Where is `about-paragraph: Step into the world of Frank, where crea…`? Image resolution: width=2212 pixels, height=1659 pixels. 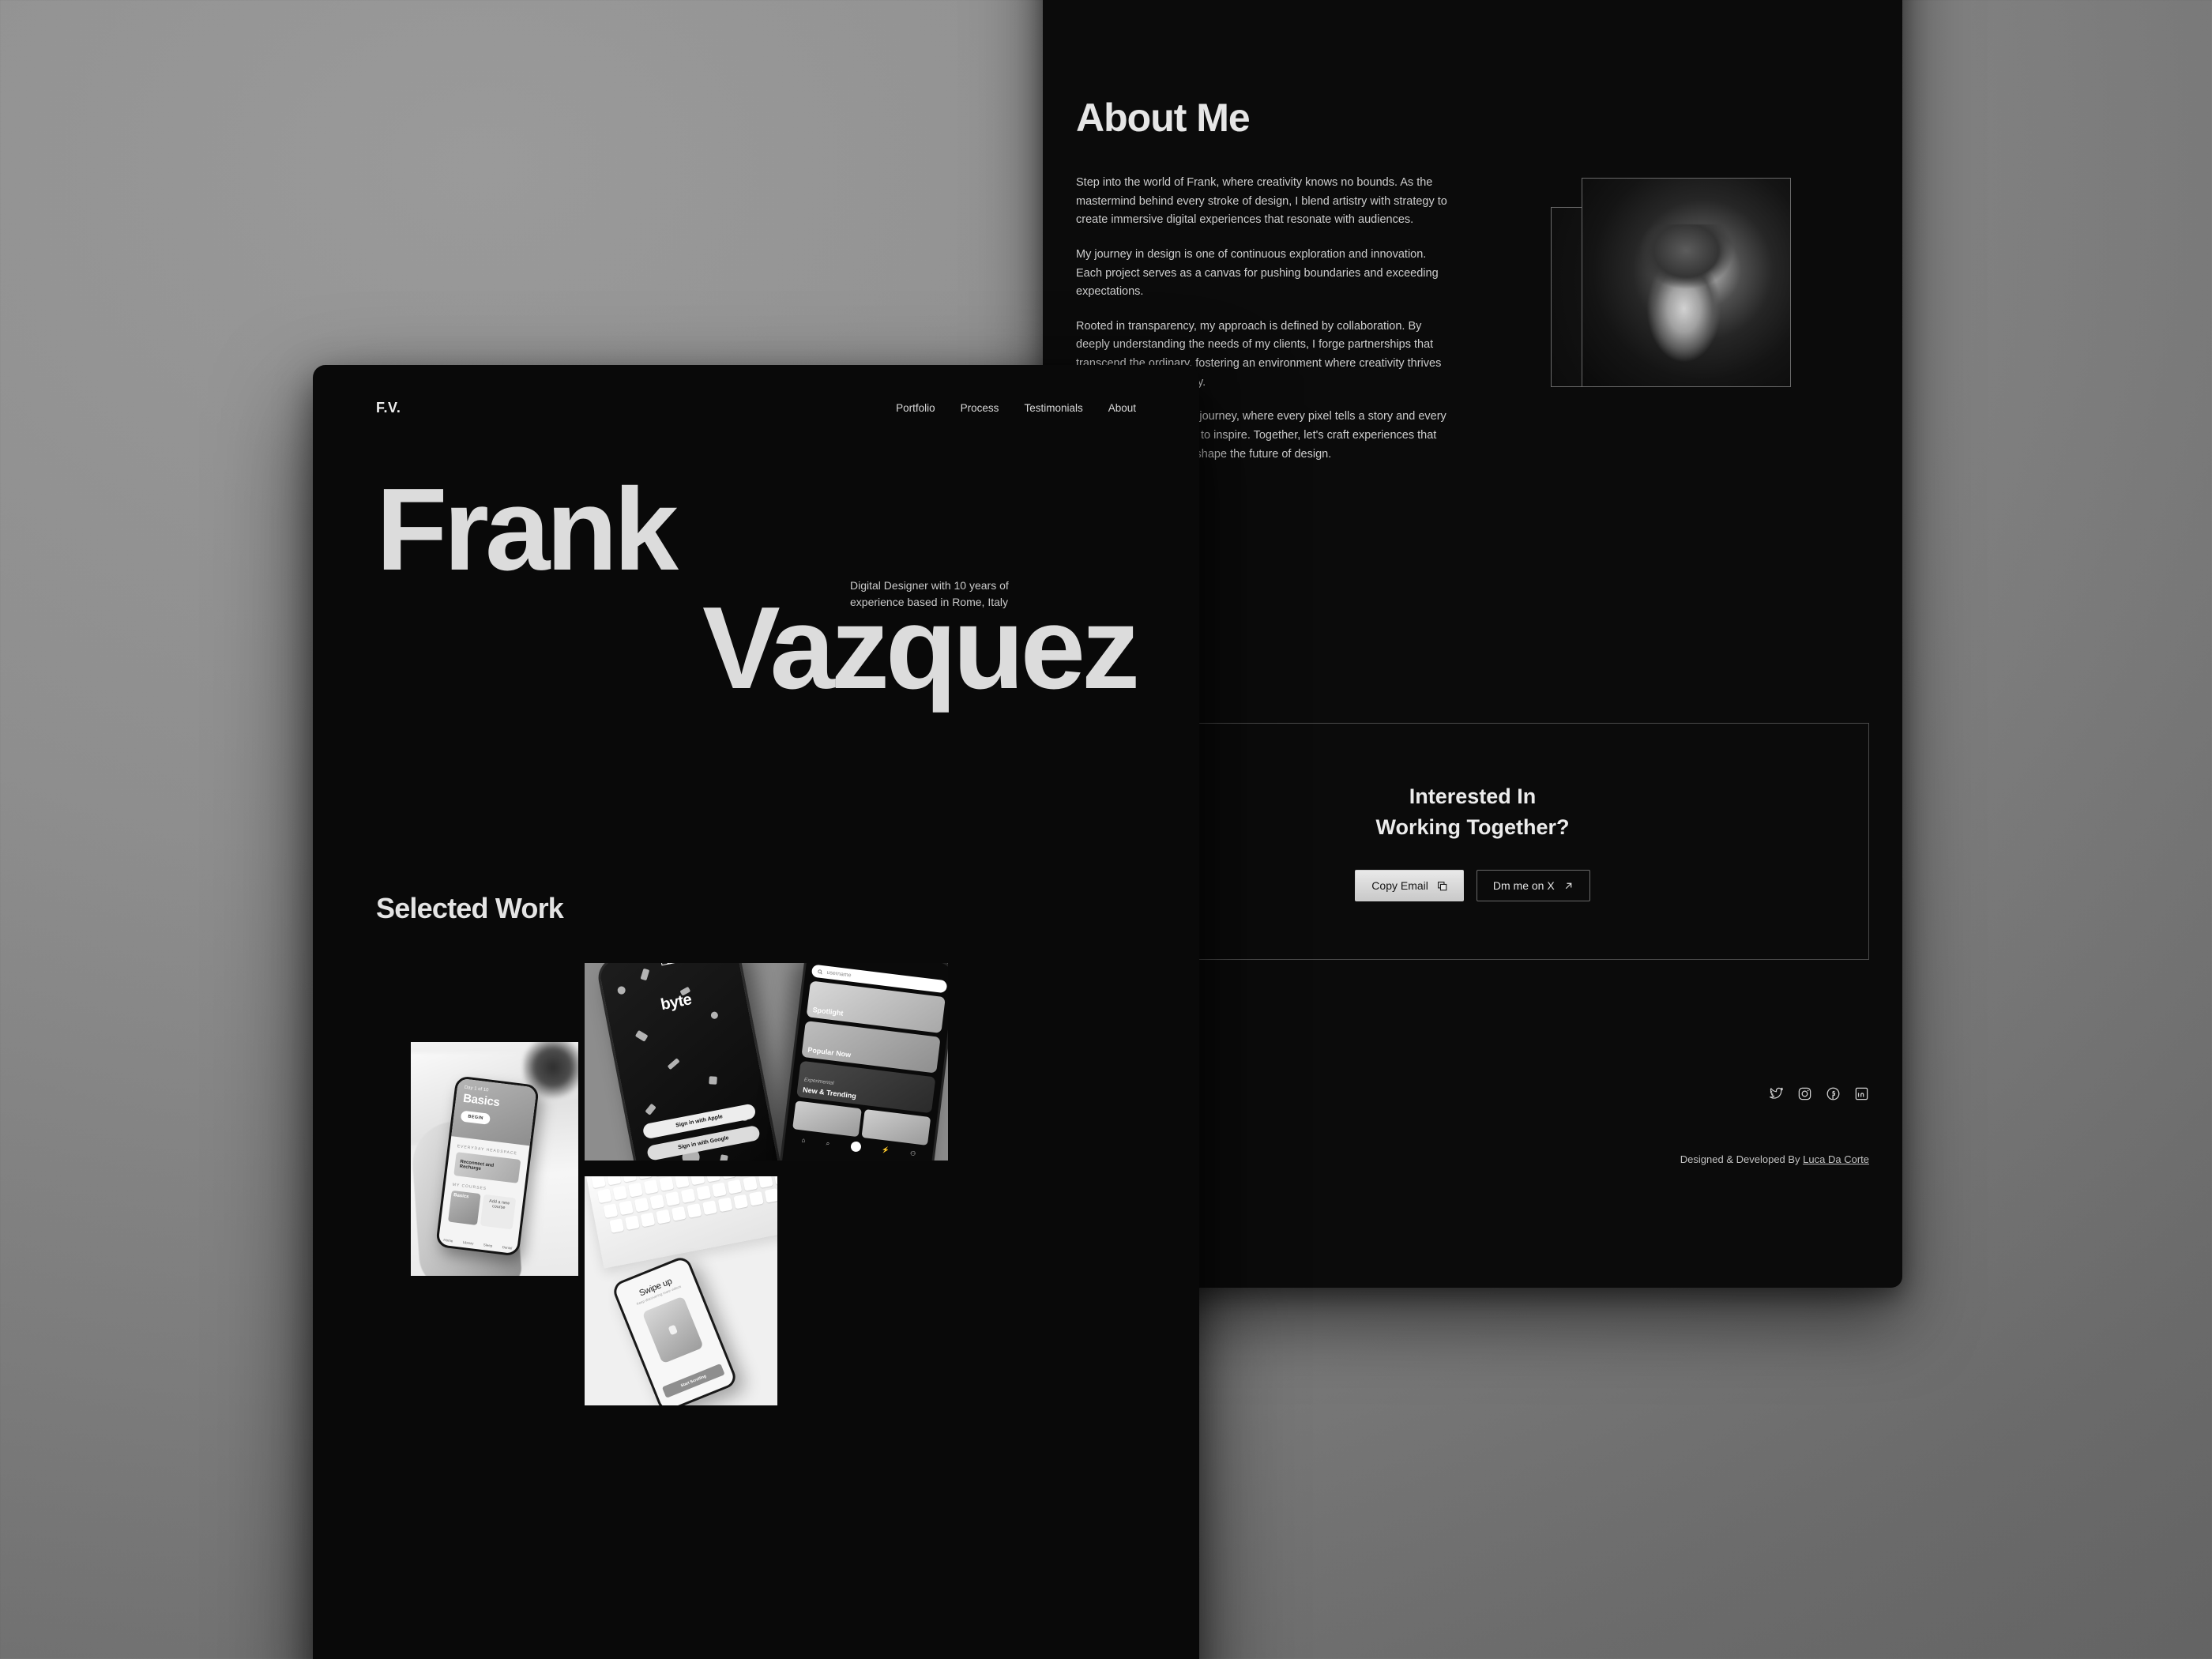 about-paragraph: Step into the world of Frank, where crea… is located at coordinates (1261, 202).